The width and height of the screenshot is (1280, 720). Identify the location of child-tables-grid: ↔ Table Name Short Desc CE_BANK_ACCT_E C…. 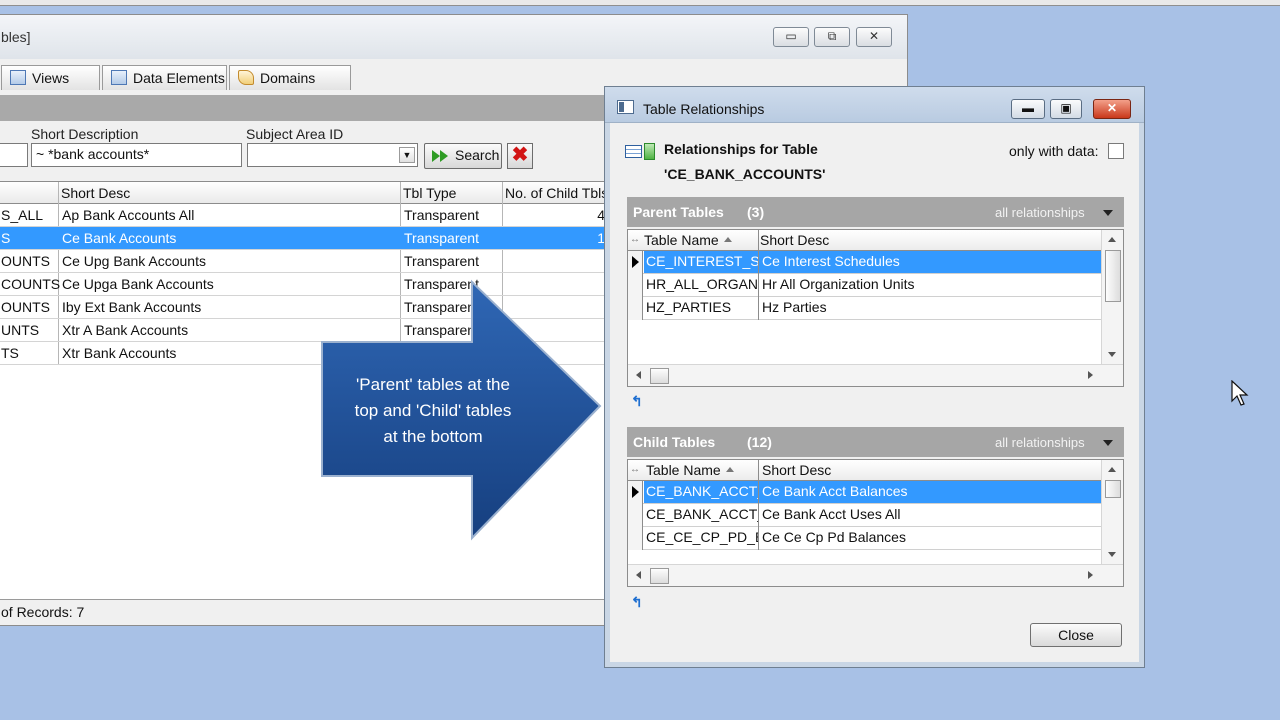
(875, 523).